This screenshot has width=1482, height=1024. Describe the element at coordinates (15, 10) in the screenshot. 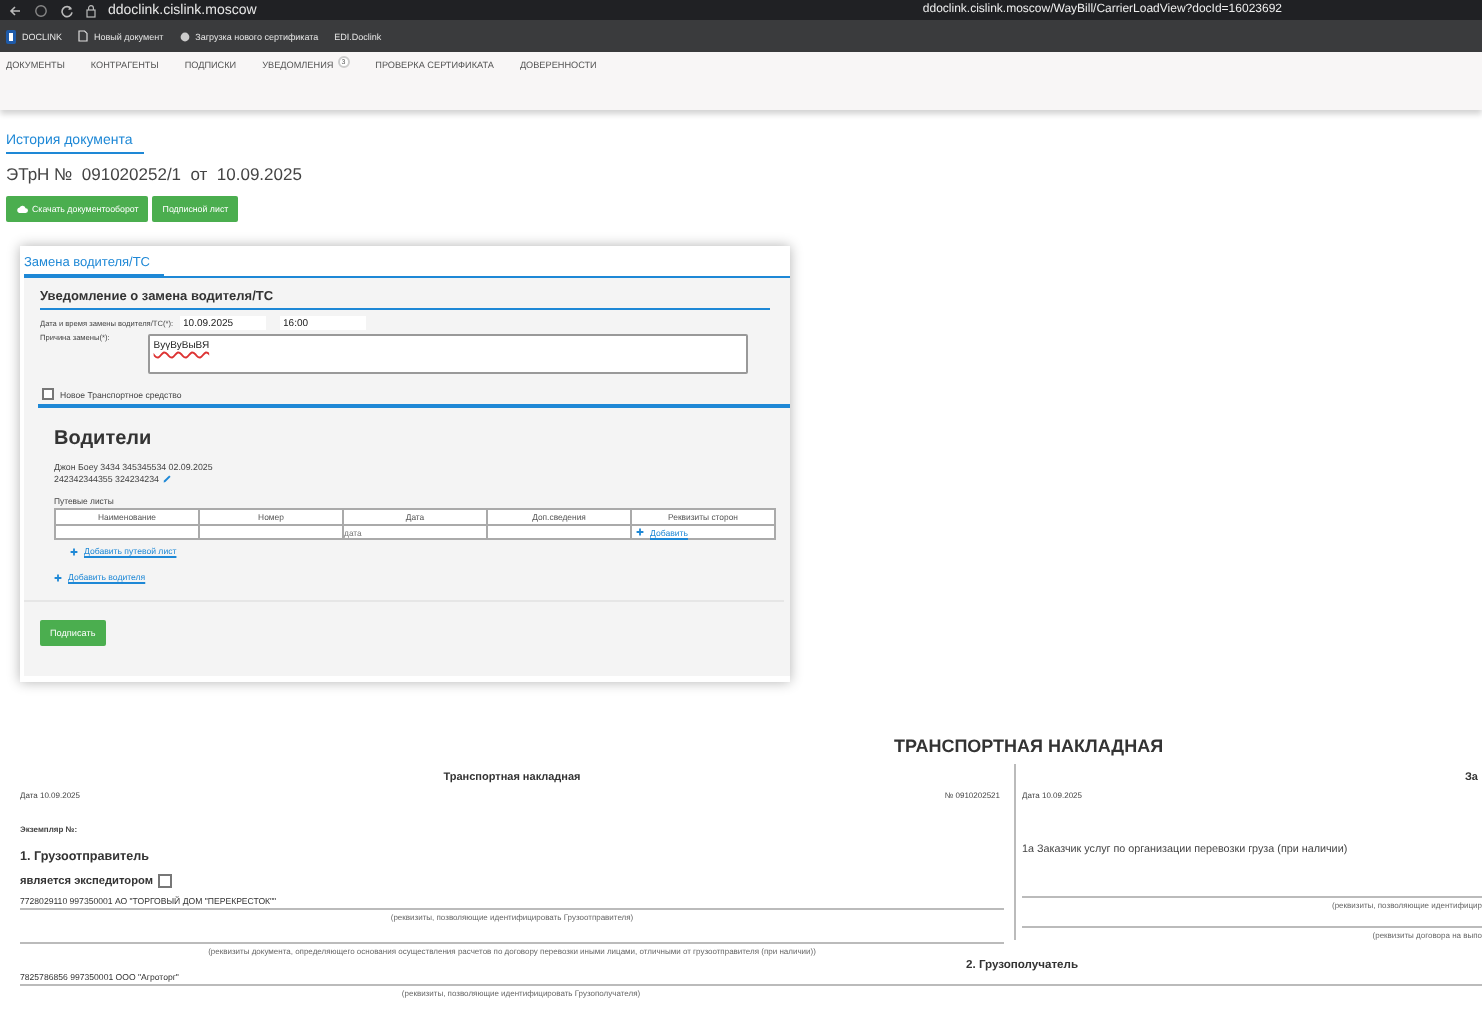

I see `back-icon` at that location.